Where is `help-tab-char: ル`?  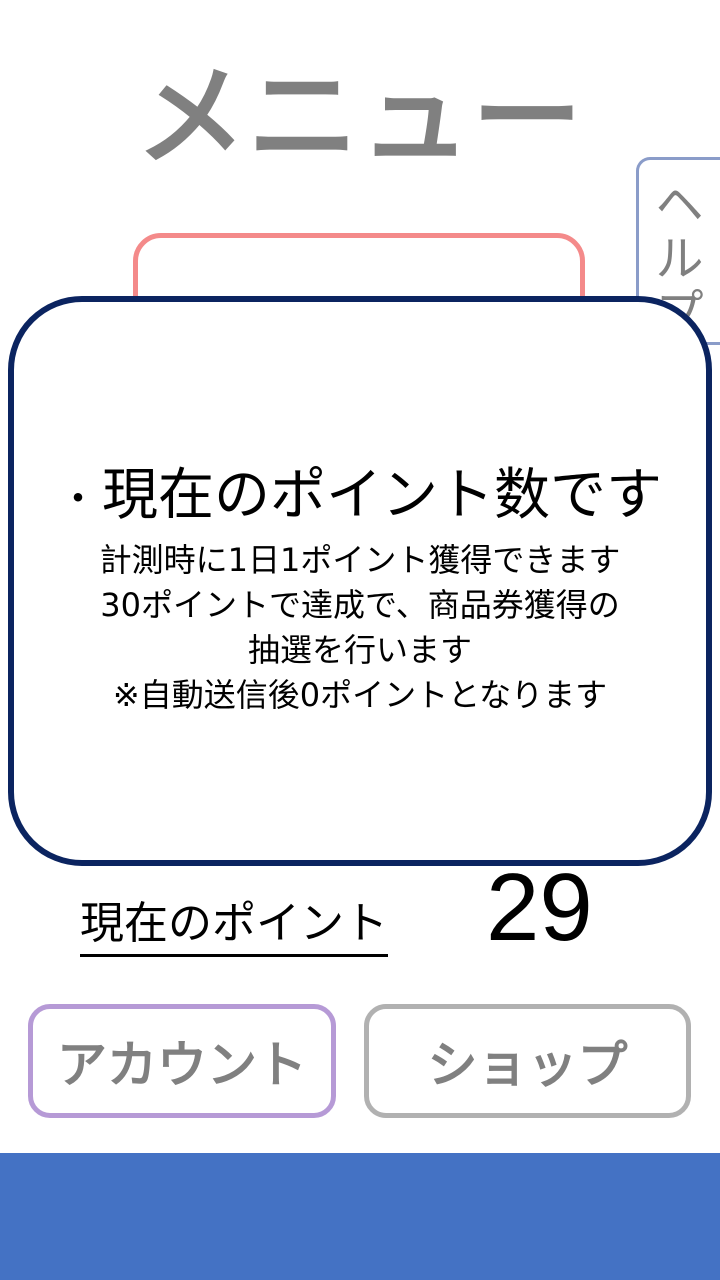
help-tab-char: ル is located at coordinates (679, 259).